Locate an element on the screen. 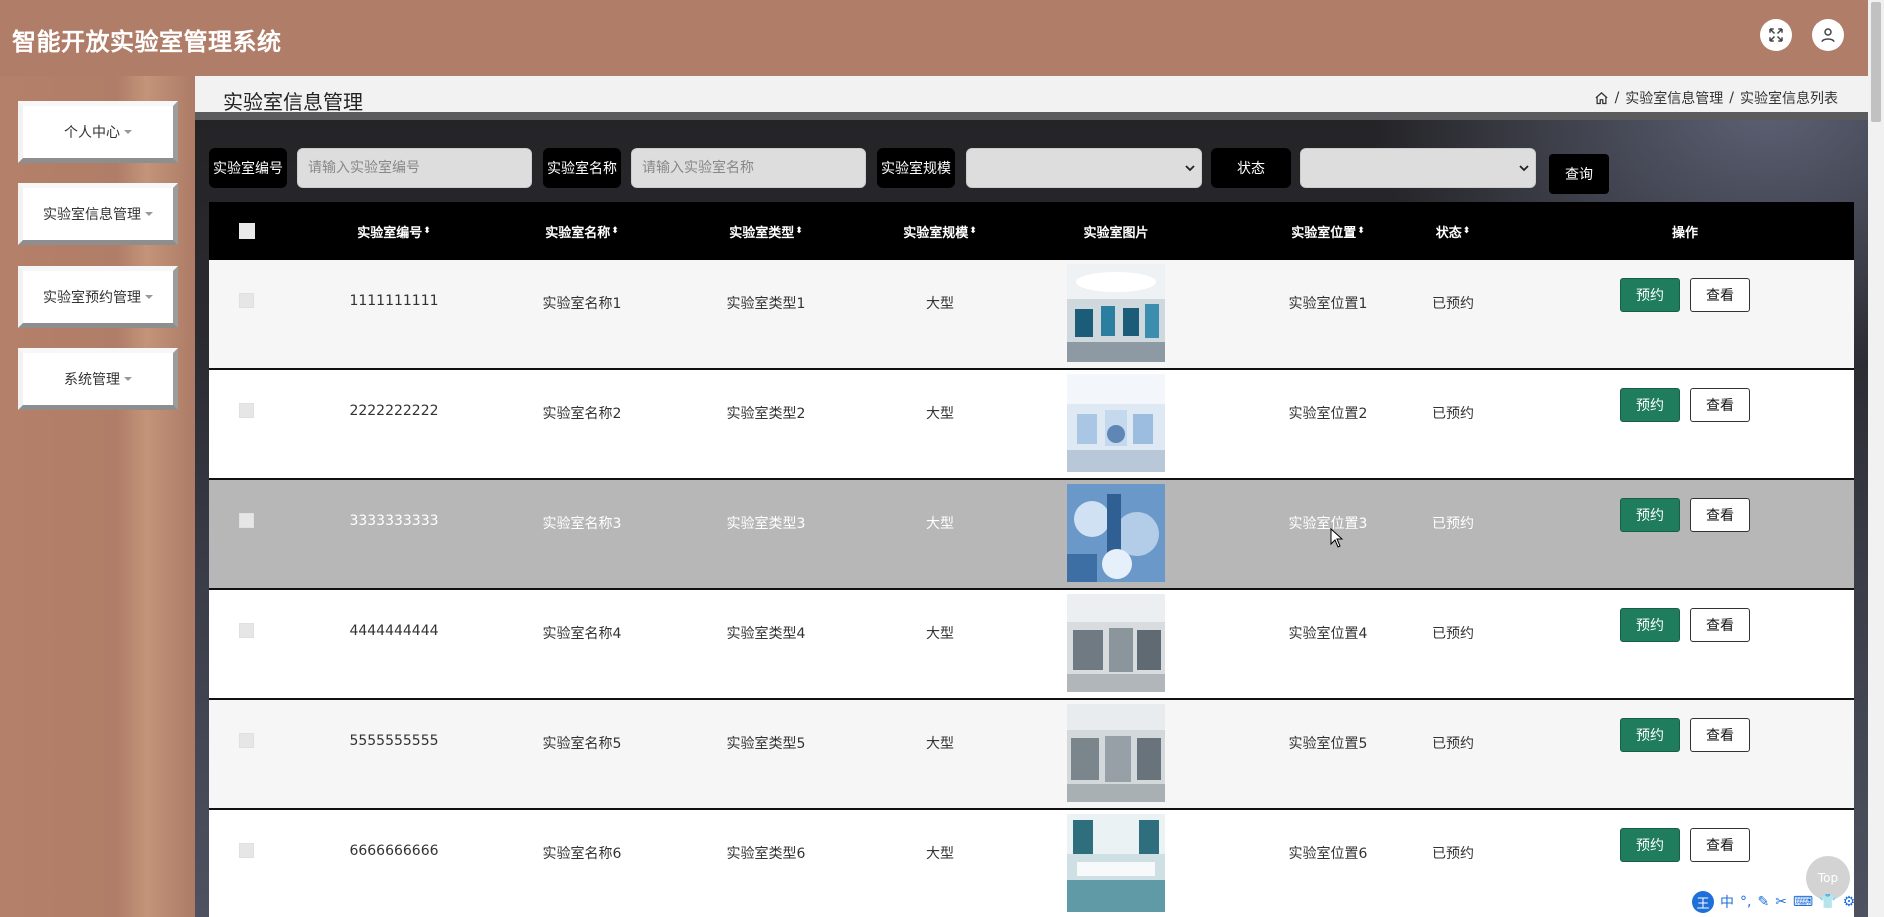 Image resolution: width=1884 pixels, height=917 pixels. cell-lab-no: 1111111111 is located at coordinates (394, 301).